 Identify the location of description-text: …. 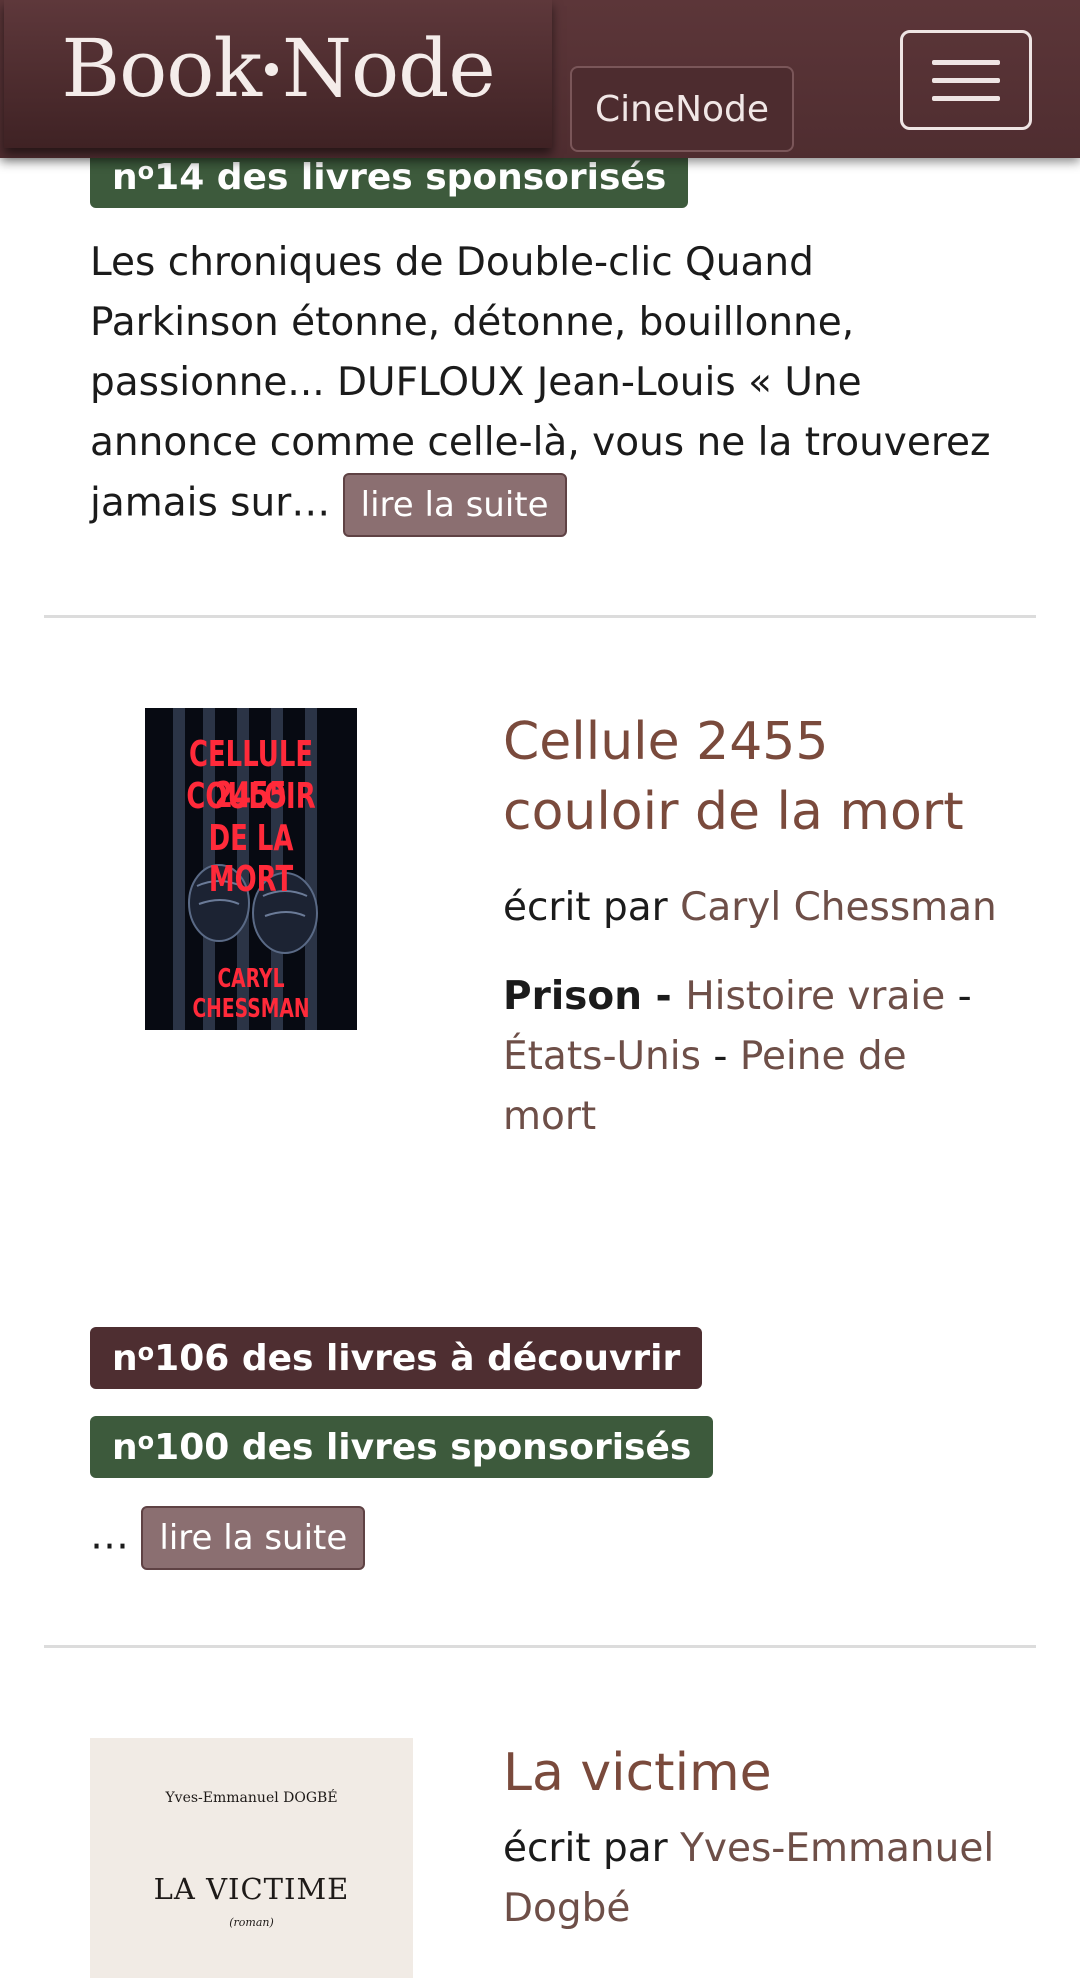
(109, 1536).